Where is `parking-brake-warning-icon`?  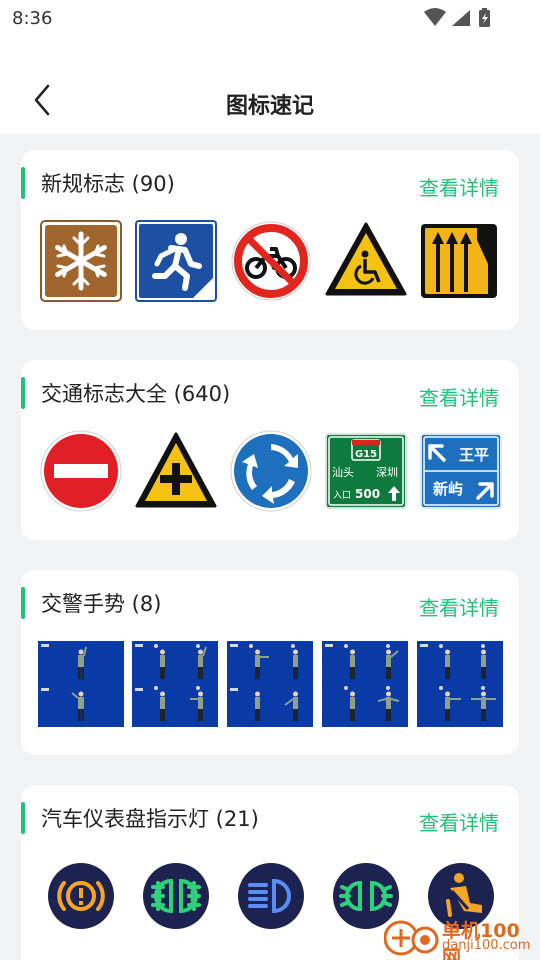
parking-brake-warning-icon is located at coordinates (81, 896).